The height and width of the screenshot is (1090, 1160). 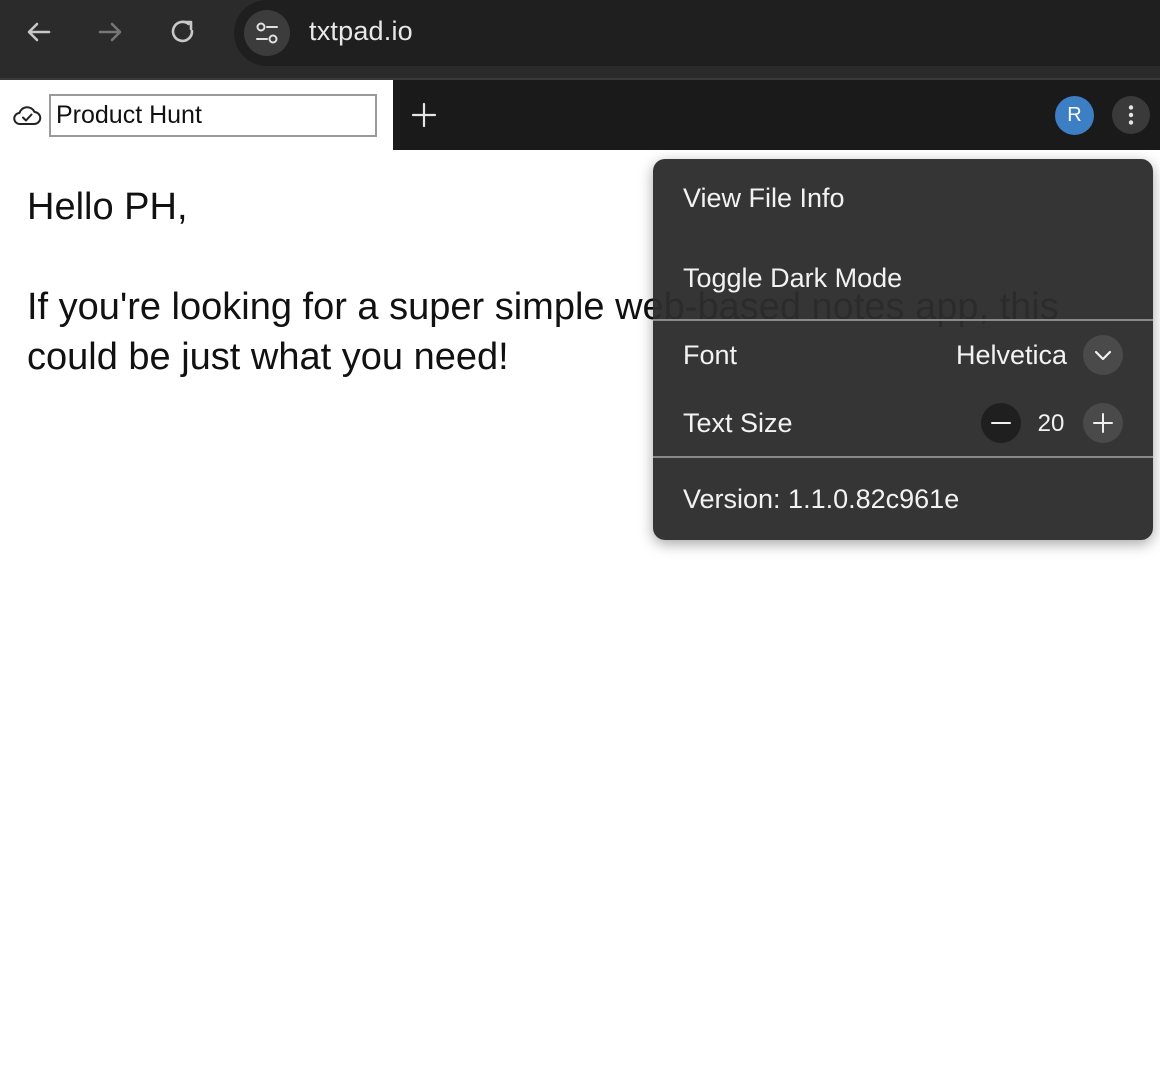 I want to click on version-text: Version: 1.1.0.82c961e, so click(x=821, y=499).